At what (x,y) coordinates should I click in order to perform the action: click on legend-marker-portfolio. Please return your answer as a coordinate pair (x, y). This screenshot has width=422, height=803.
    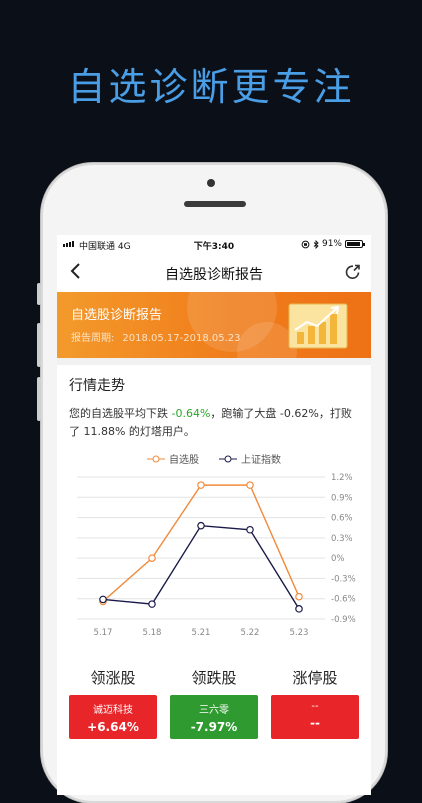
    Looking at the image, I should click on (156, 458).